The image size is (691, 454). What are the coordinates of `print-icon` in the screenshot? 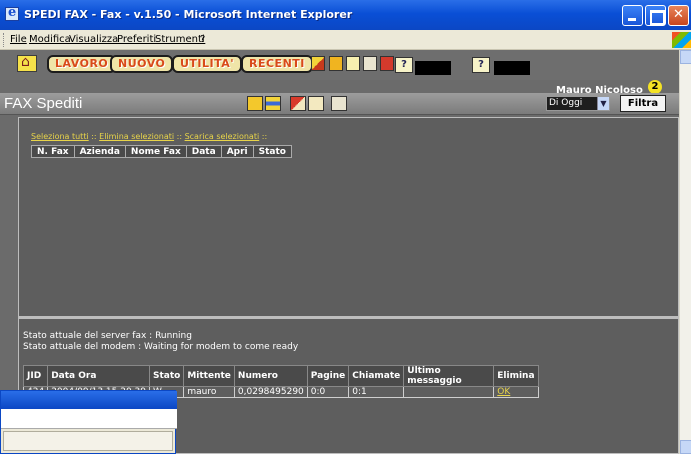 It's located at (370, 63).